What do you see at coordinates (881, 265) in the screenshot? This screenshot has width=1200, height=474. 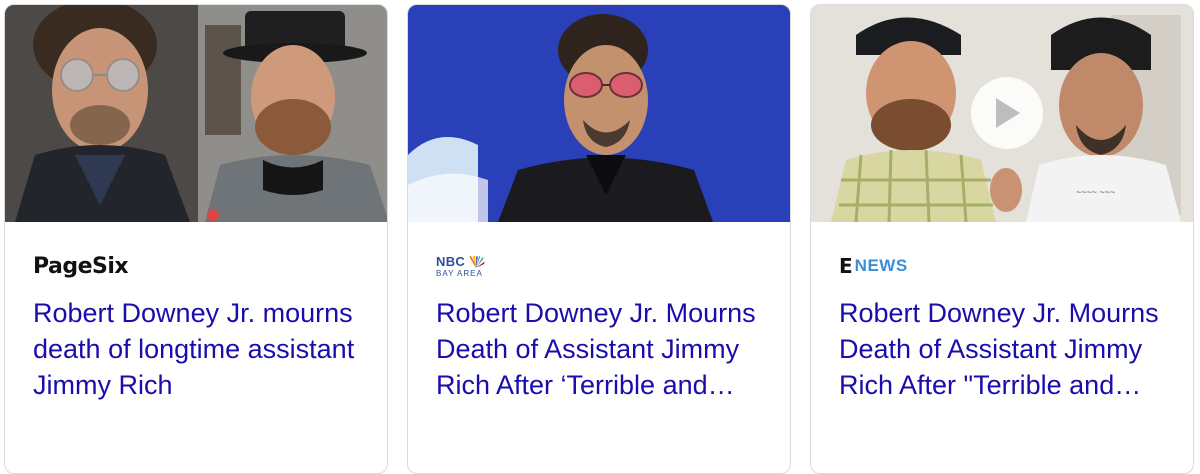 I see `source-name: NEWS` at bounding box center [881, 265].